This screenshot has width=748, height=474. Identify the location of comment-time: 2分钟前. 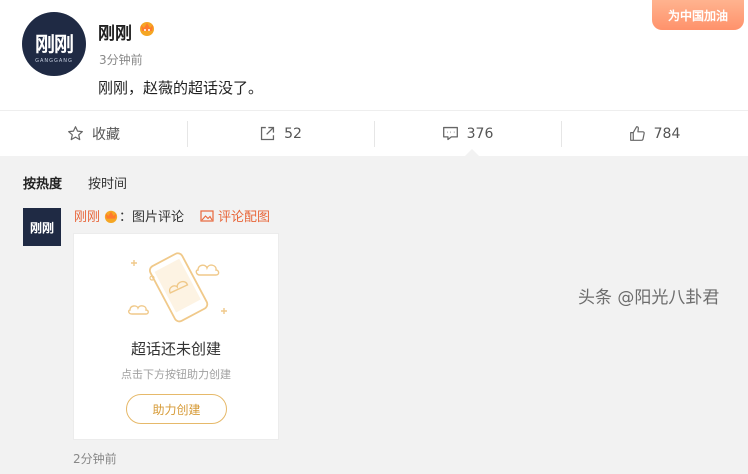
(95, 459).